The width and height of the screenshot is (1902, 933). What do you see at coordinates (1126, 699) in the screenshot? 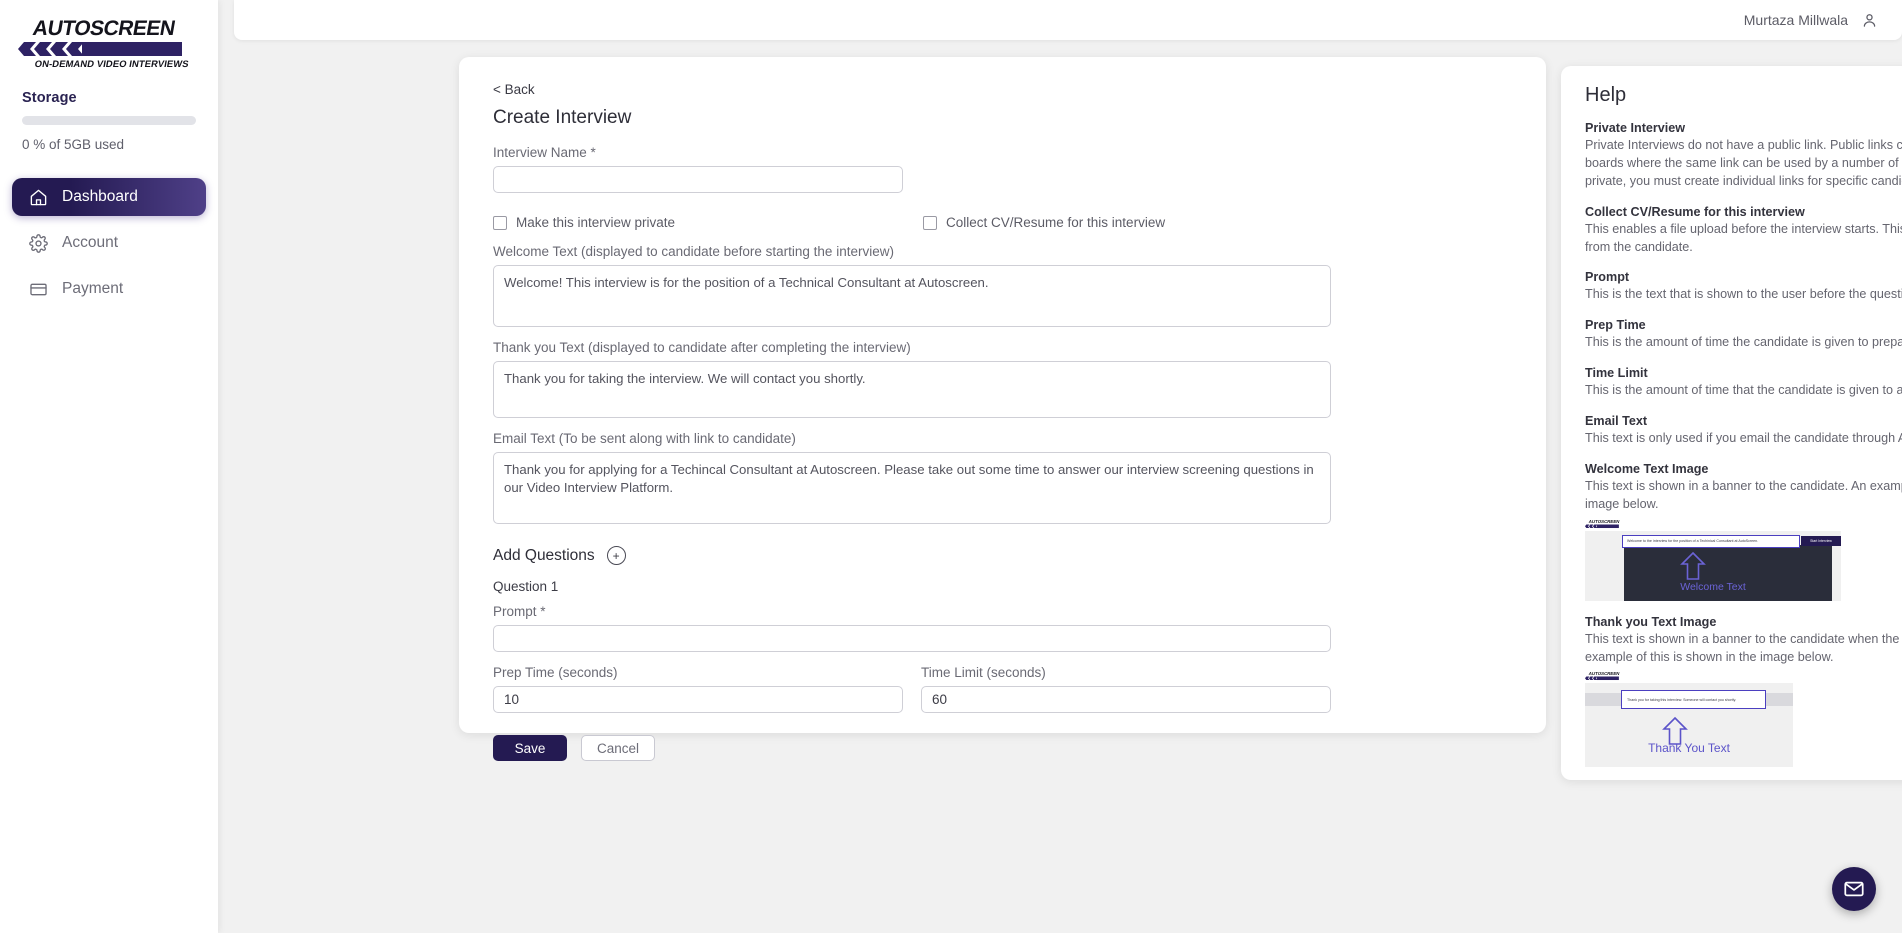
I see `time-limit-input` at bounding box center [1126, 699].